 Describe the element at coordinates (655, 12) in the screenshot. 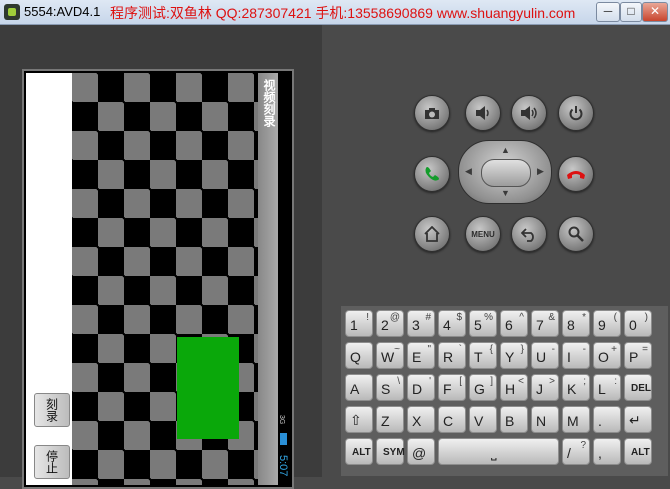

I see `close-button: ✕` at that location.